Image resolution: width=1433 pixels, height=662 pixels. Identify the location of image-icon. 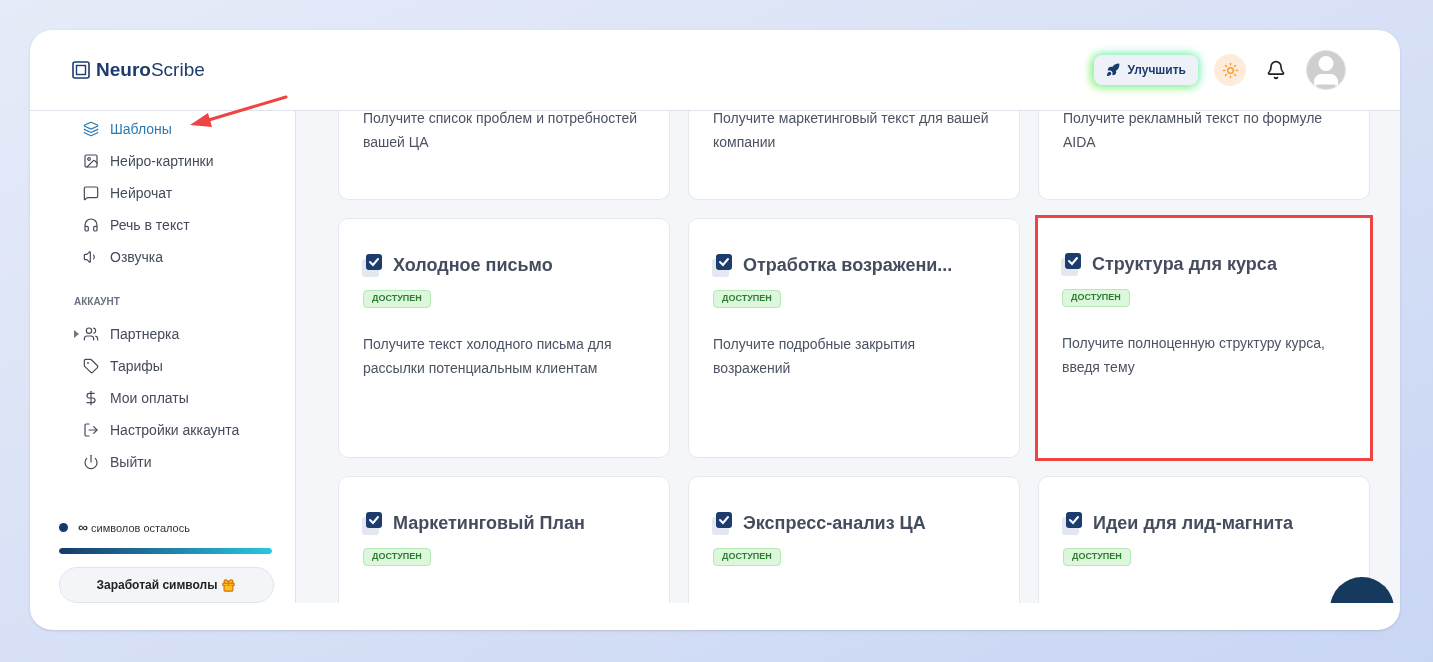
(91, 161).